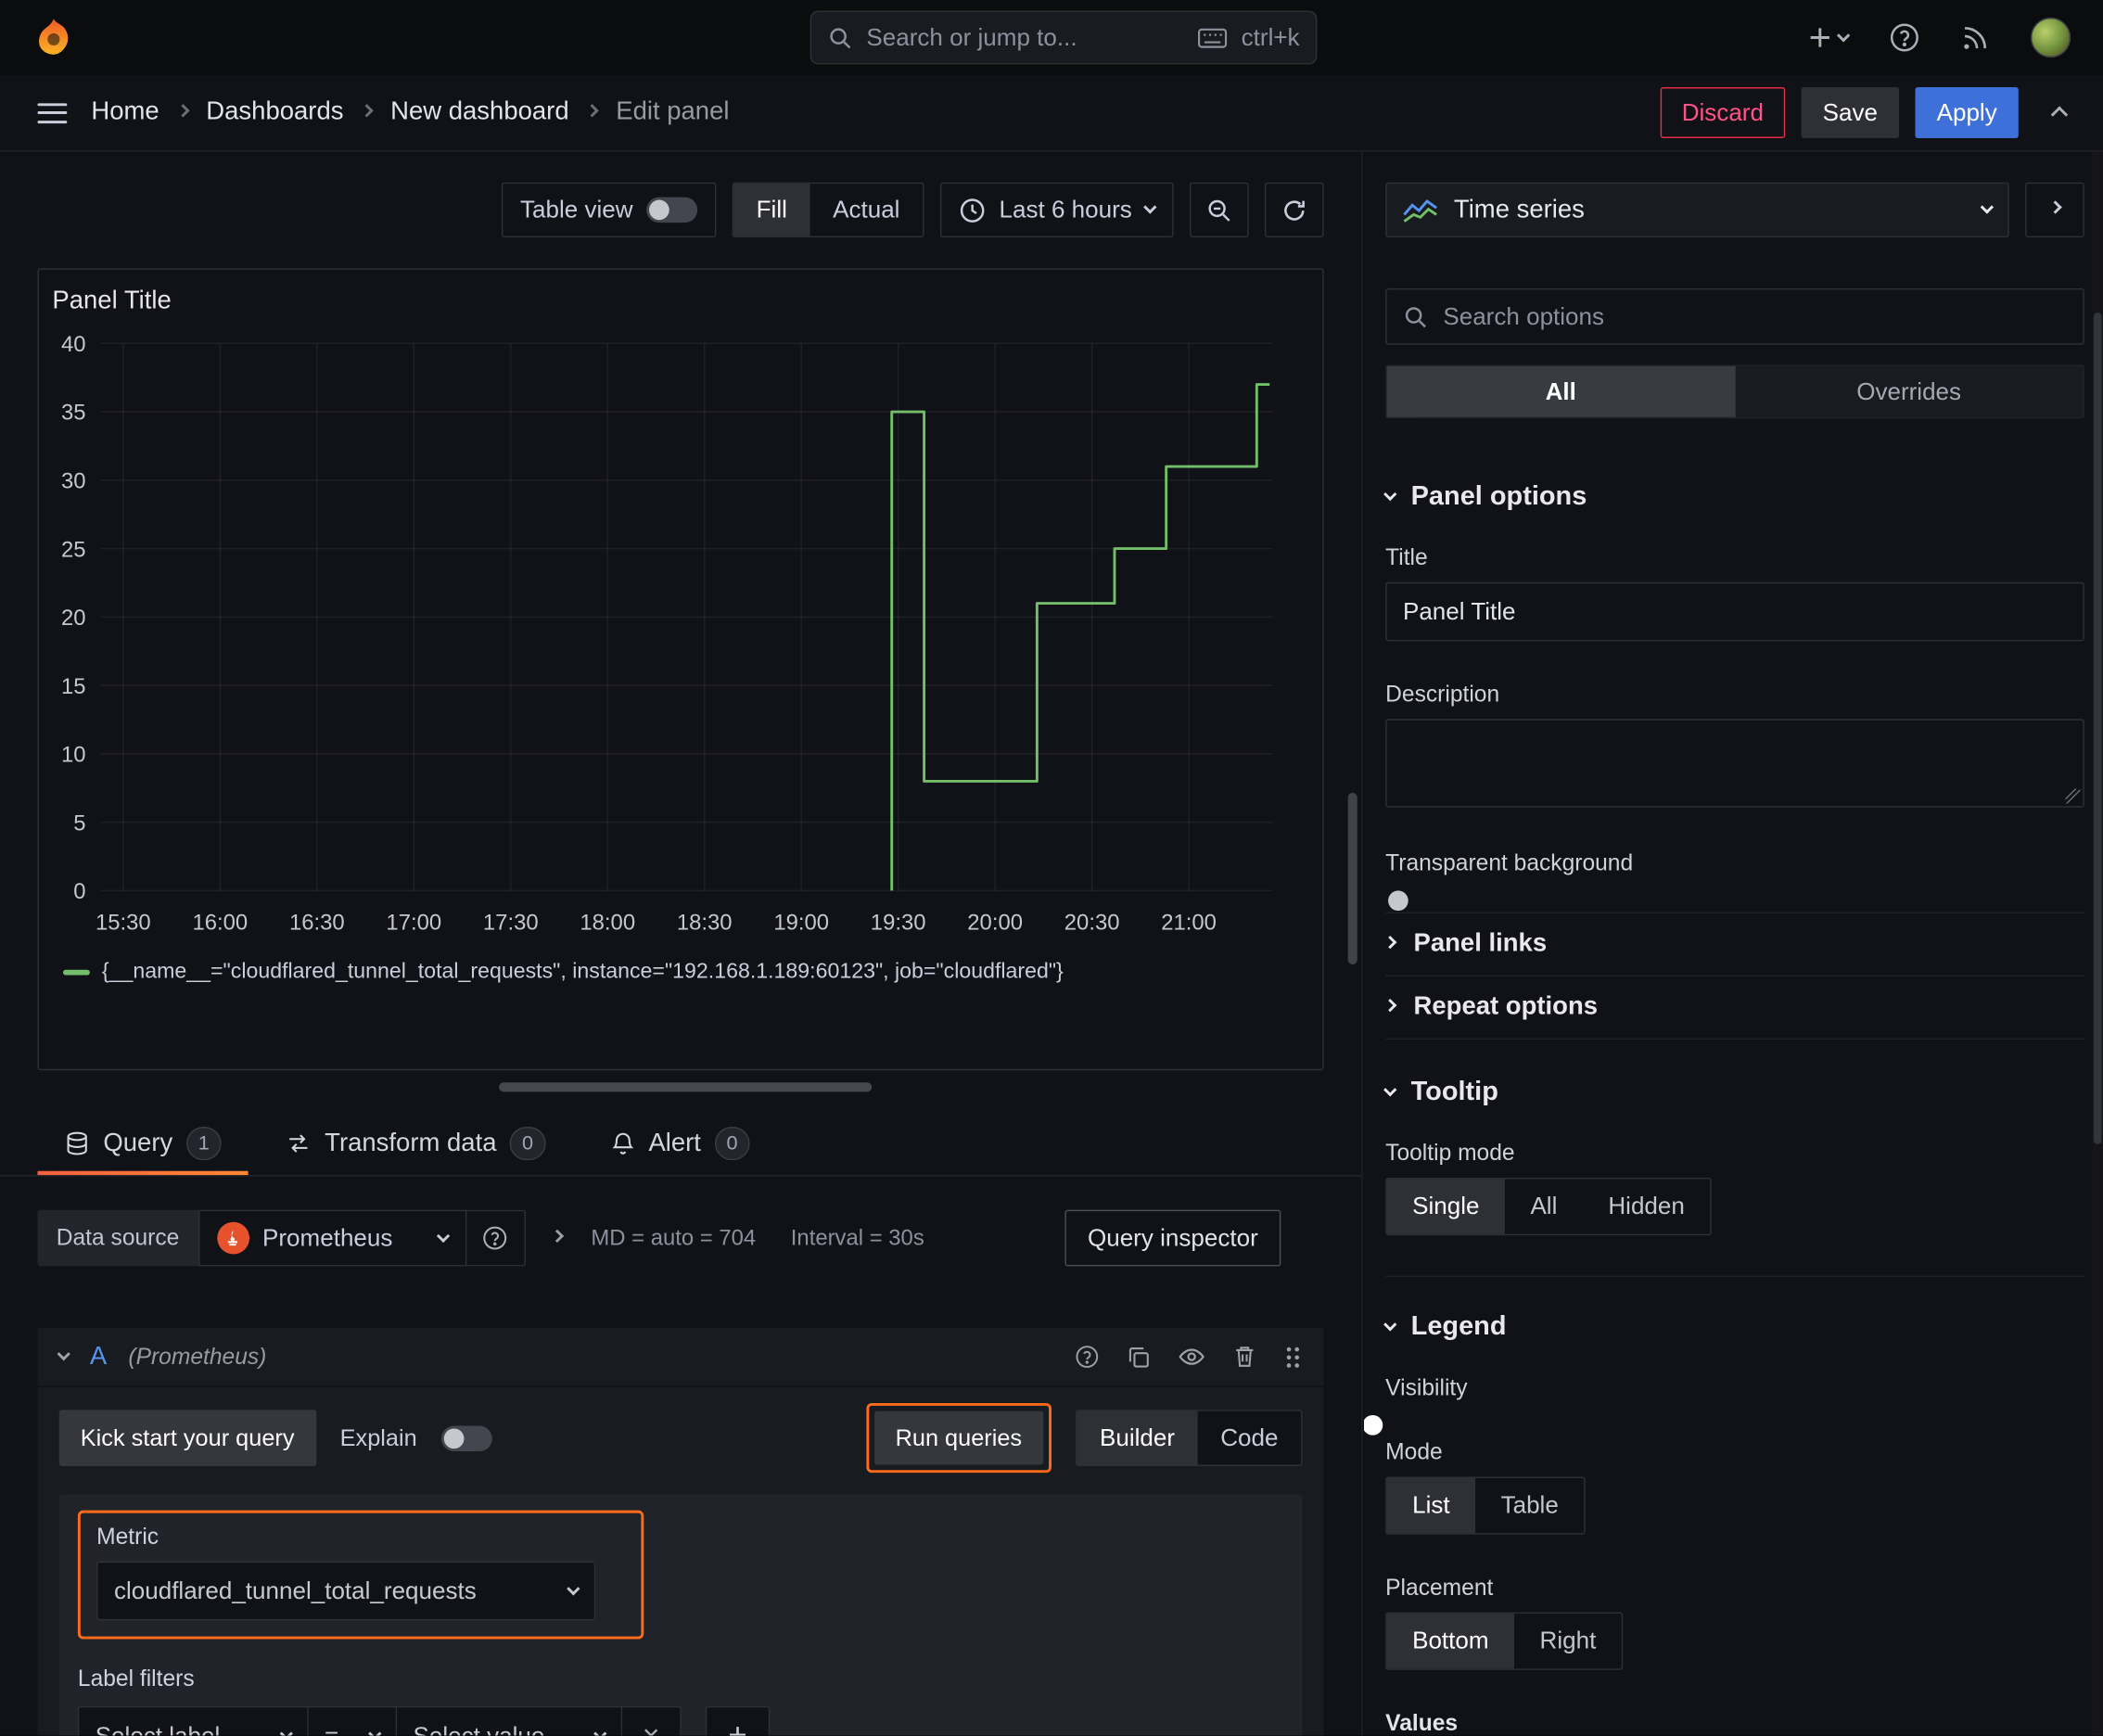 This screenshot has width=2103, height=1736. What do you see at coordinates (73, 344) in the screenshot?
I see `svg-text: 40` at bounding box center [73, 344].